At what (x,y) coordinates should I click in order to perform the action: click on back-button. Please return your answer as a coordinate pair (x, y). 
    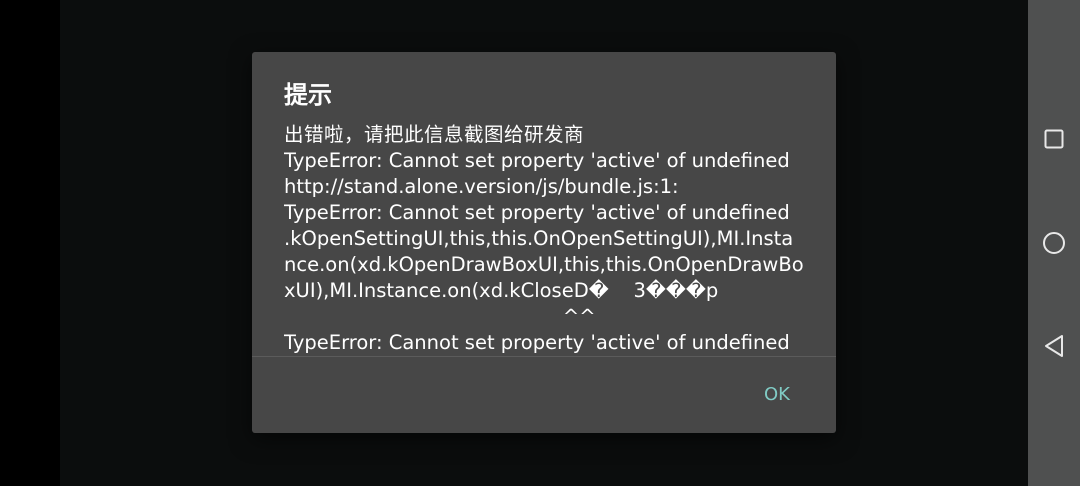
    Looking at the image, I should click on (1054, 346).